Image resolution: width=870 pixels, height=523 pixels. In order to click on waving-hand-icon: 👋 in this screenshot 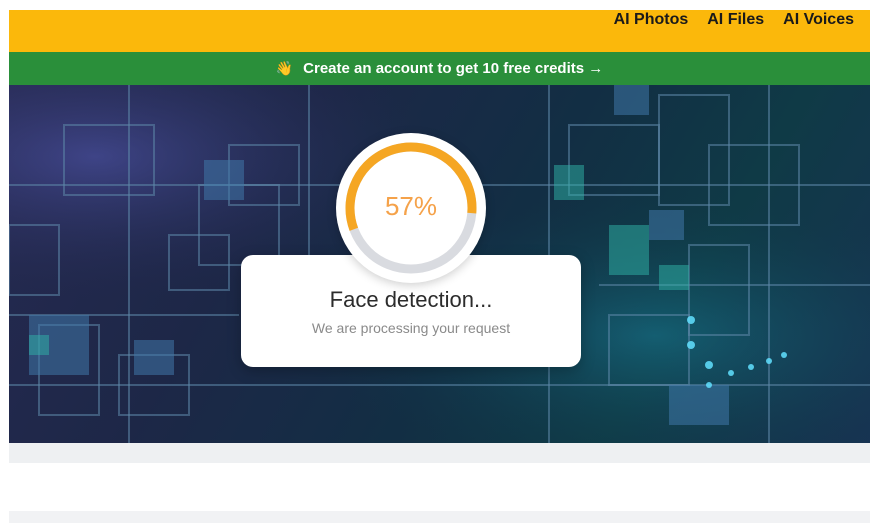, I will do `click(284, 68)`.